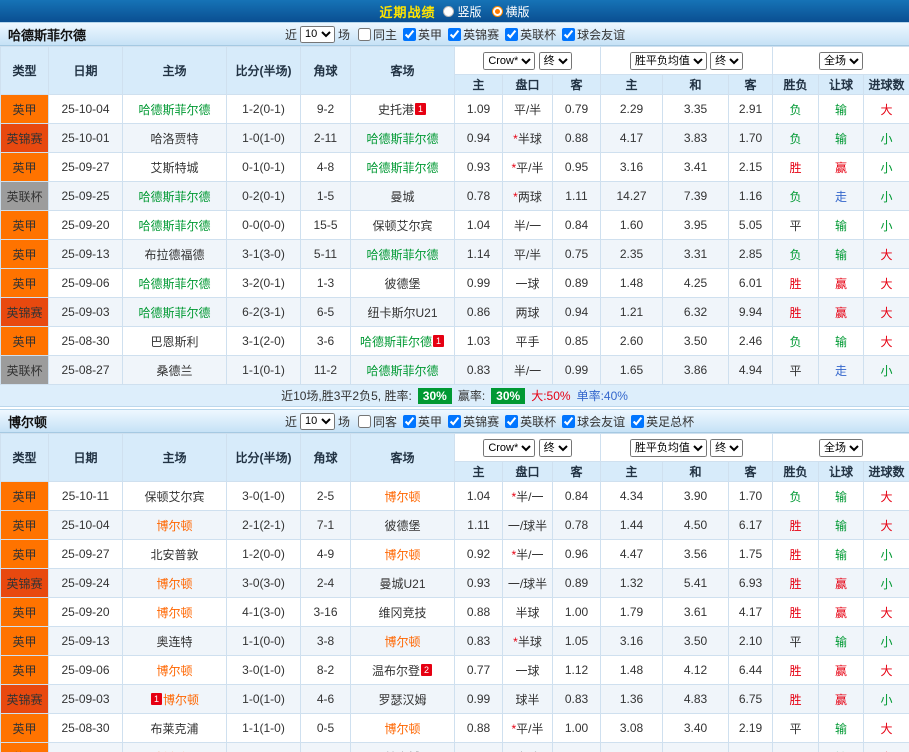  Describe the element at coordinates (402, 613) in the screenshot. I see `team-link: 维冈竞技` at that location.